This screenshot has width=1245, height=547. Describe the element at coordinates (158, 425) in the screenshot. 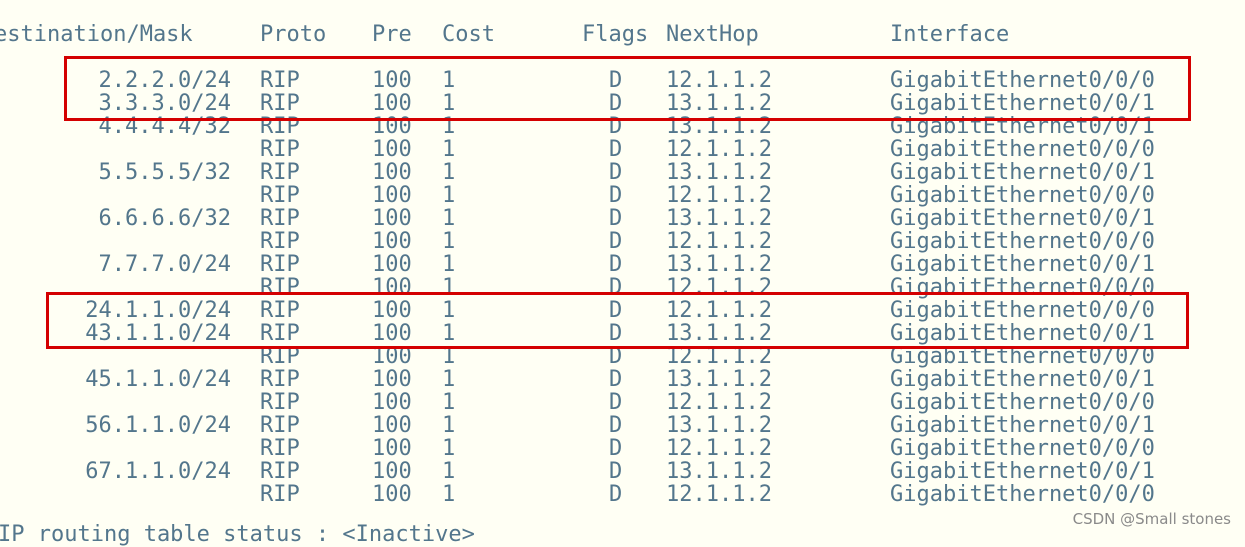

I see `destination-cell: 56.1.1.0/24` at that location.